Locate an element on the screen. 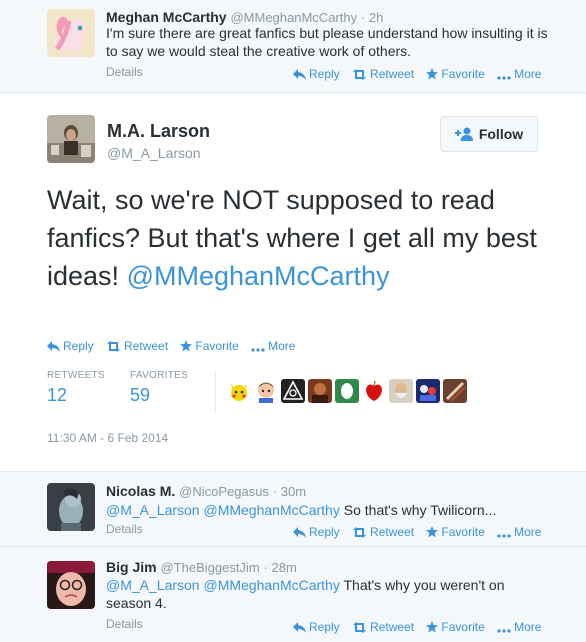 The width and height of the screenshot is (586, 642). tweet-header: Big Jim @TheBiggestJim · 28m is located at coordinates (201, 567).